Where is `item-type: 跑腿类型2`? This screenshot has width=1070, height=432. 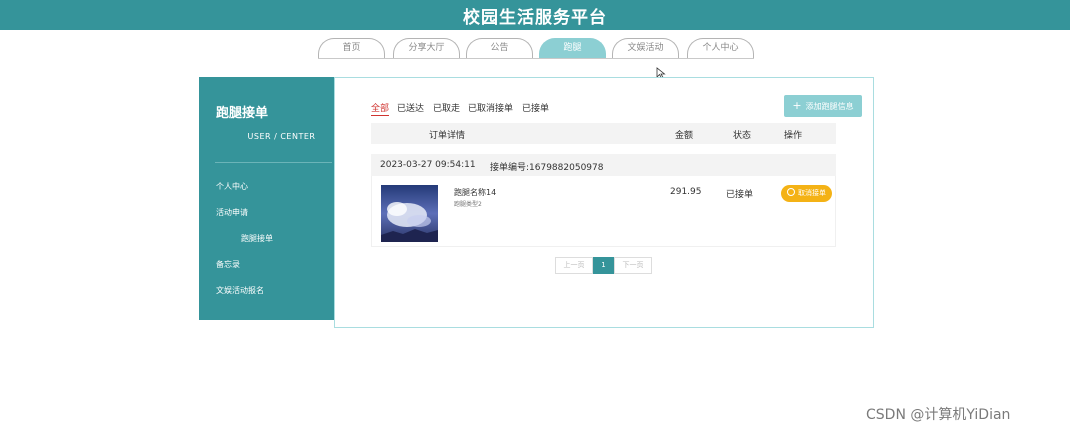
item-type: 跑腿类型2 is located at coordinates (468, 204).